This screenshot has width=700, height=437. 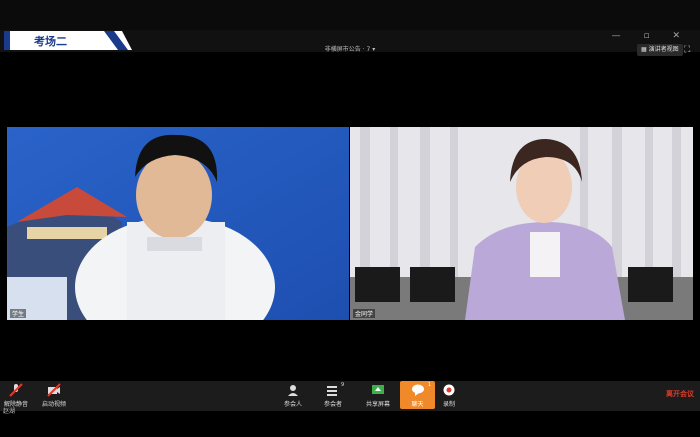 I want to click on chat-badge: 1, so click(x=429, y=385).